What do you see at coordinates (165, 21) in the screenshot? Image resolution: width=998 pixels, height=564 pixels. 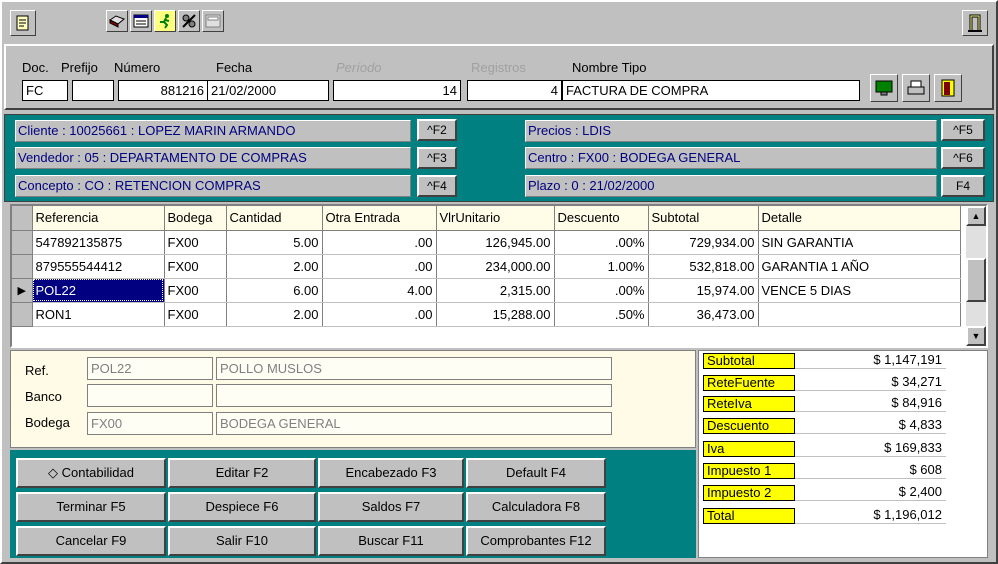 I see `run-icon` at bounding box center [165, 21].